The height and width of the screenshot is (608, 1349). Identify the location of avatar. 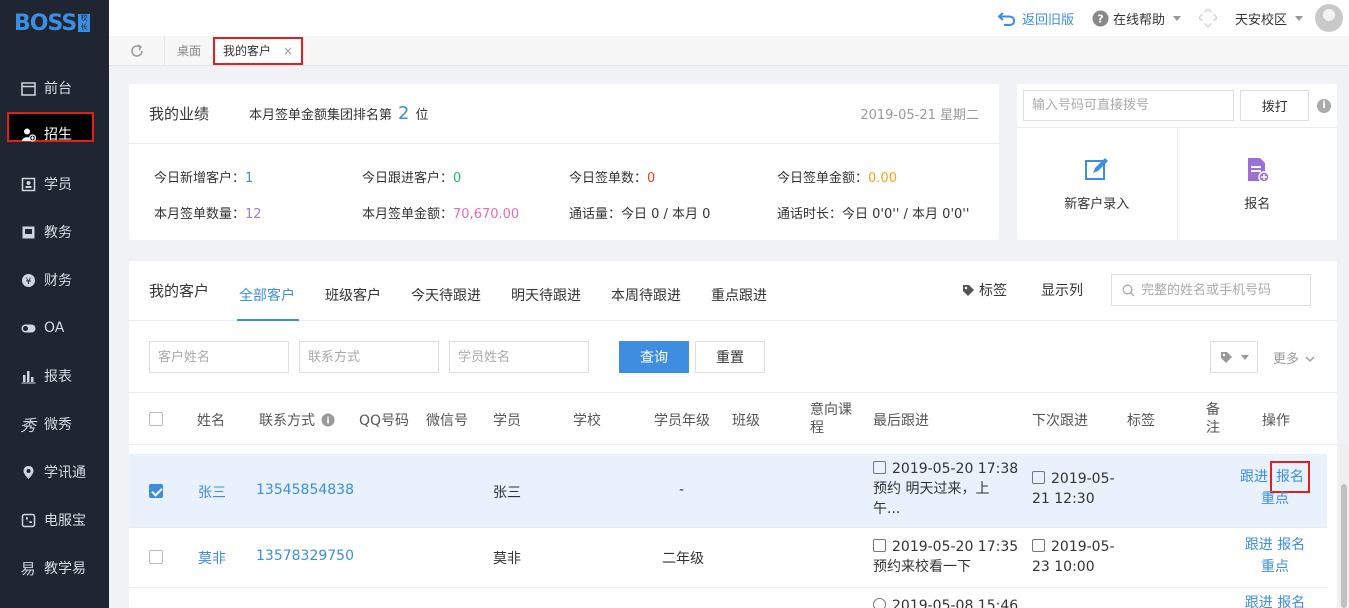
(1329, 18).